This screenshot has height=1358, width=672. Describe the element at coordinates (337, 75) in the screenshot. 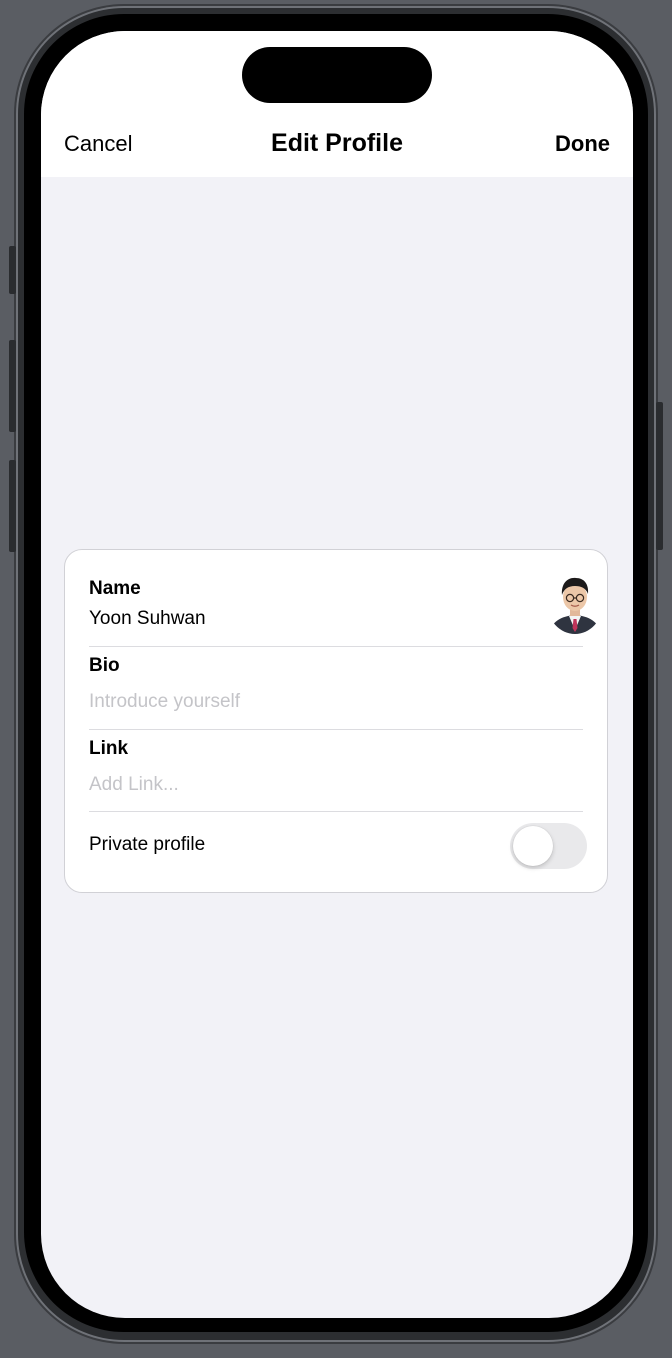

I see `dynamic-island` at that location.